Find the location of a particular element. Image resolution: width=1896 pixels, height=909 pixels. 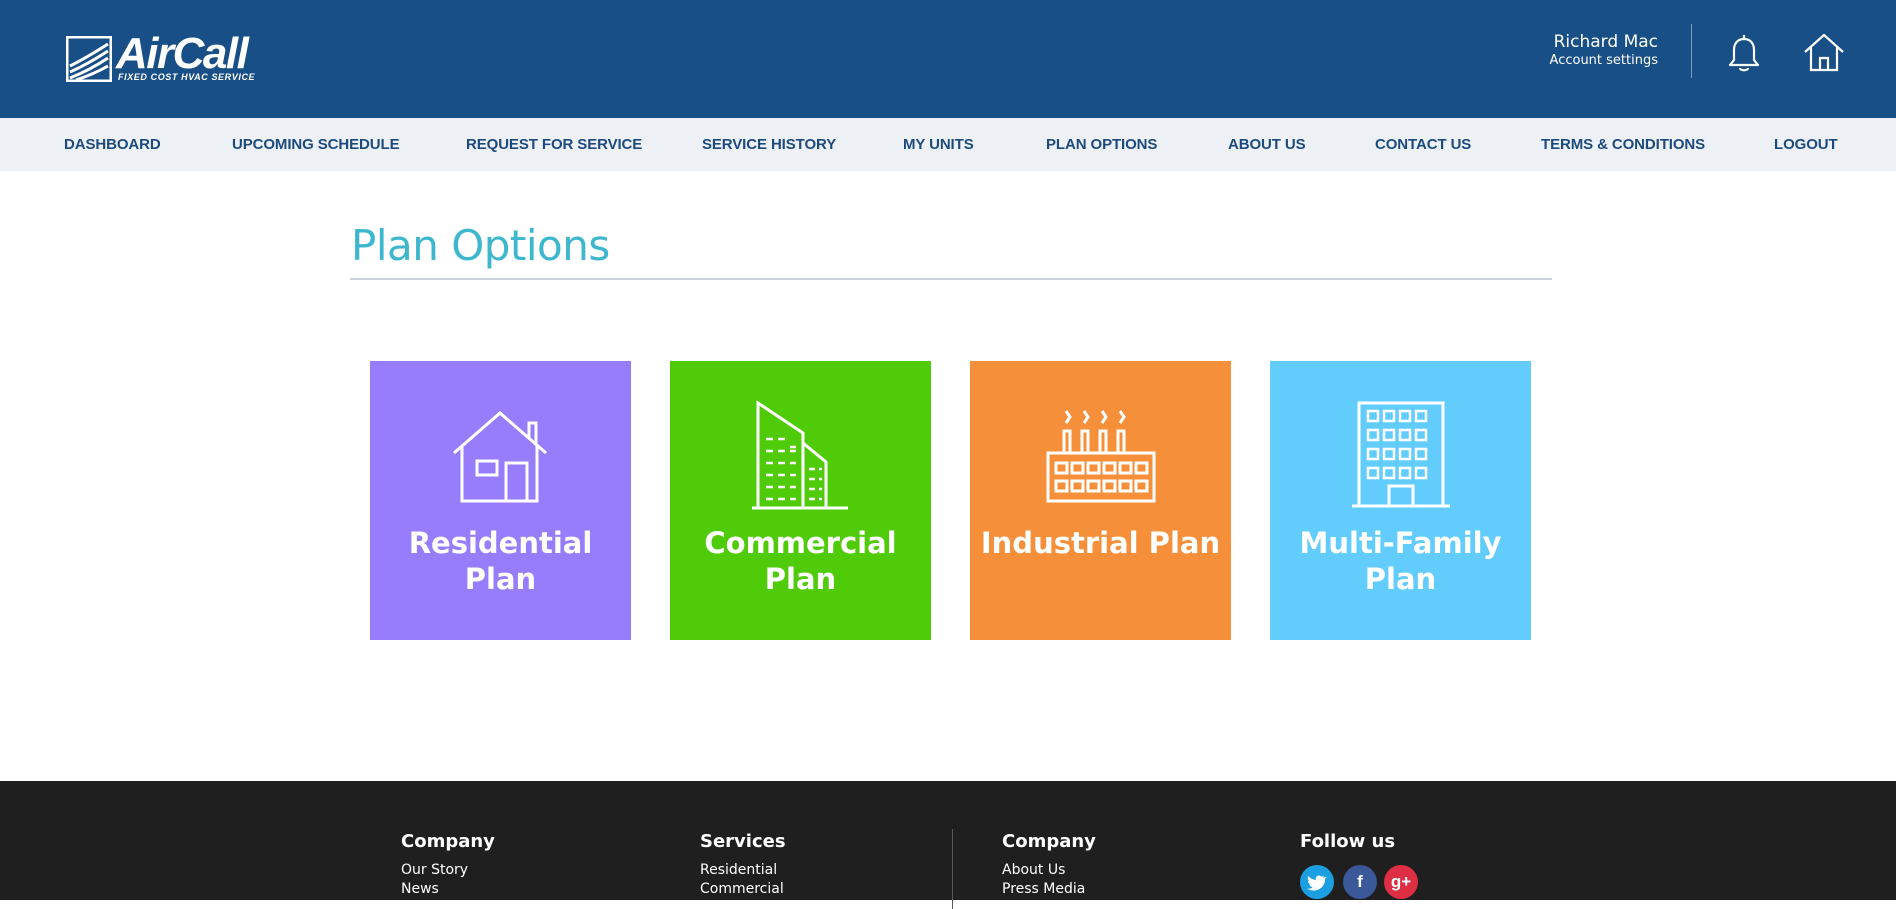

footer-link-press-media: Press Media is located at coordinates (1049, 889).